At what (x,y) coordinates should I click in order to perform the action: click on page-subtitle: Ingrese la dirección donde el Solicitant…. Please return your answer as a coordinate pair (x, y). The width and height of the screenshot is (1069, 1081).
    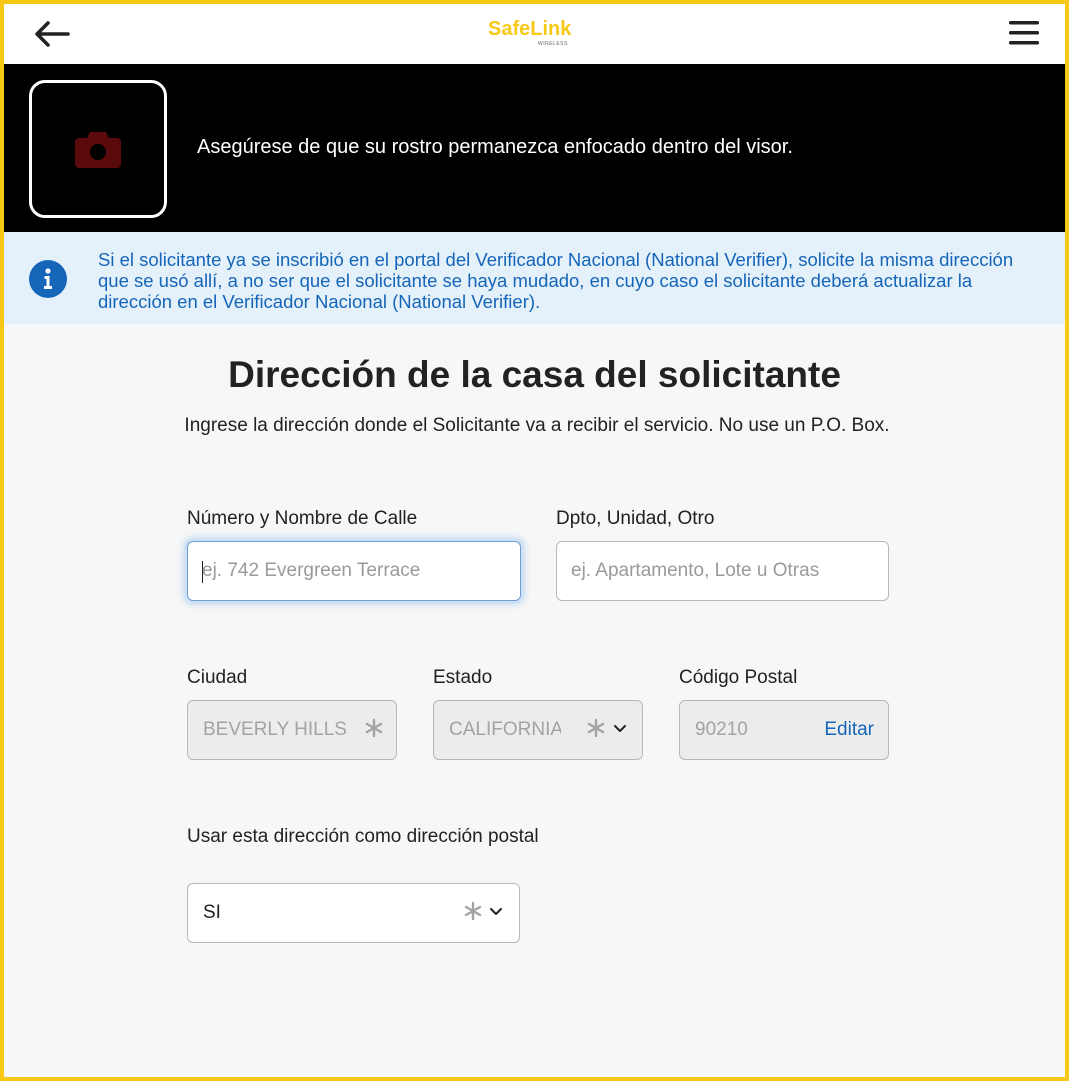
    Looking at the image, I should click on (537, 425).